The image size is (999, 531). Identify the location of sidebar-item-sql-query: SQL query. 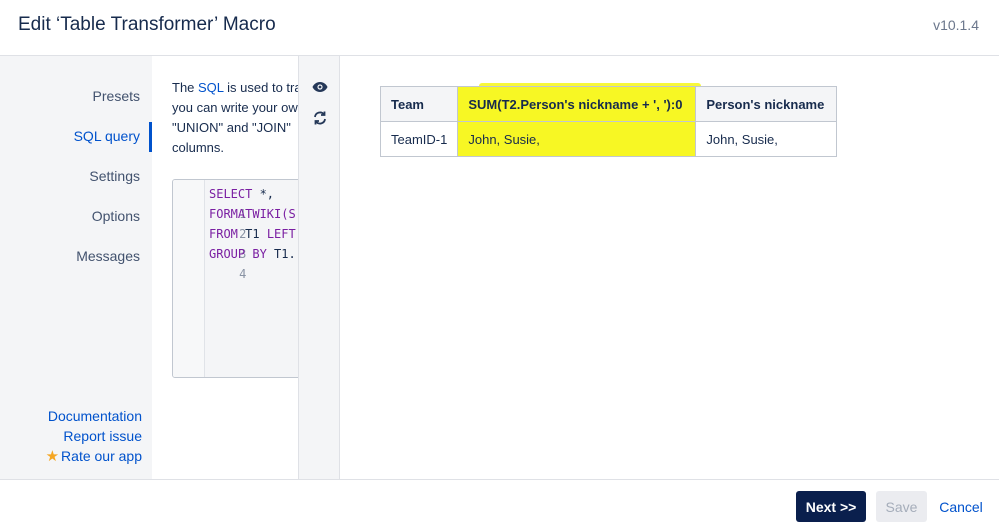
(107, 136).